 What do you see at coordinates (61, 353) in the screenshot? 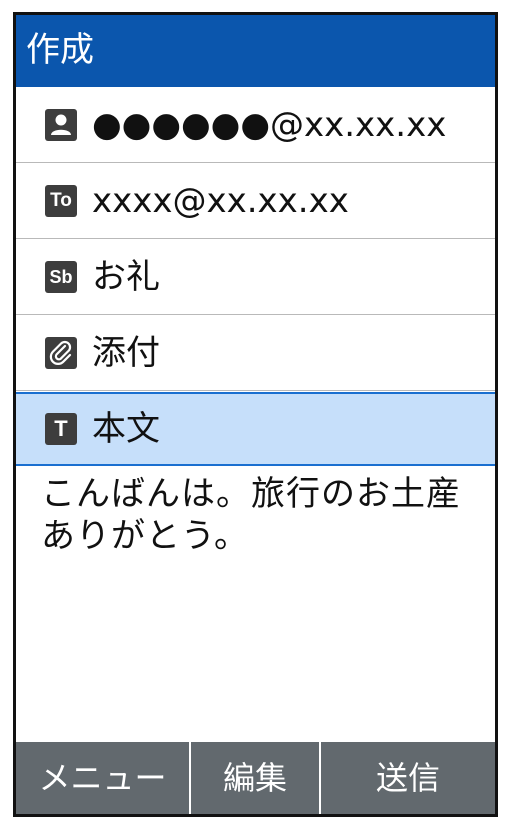
I see `paperclip-icon` at bounding box center [61, 353].